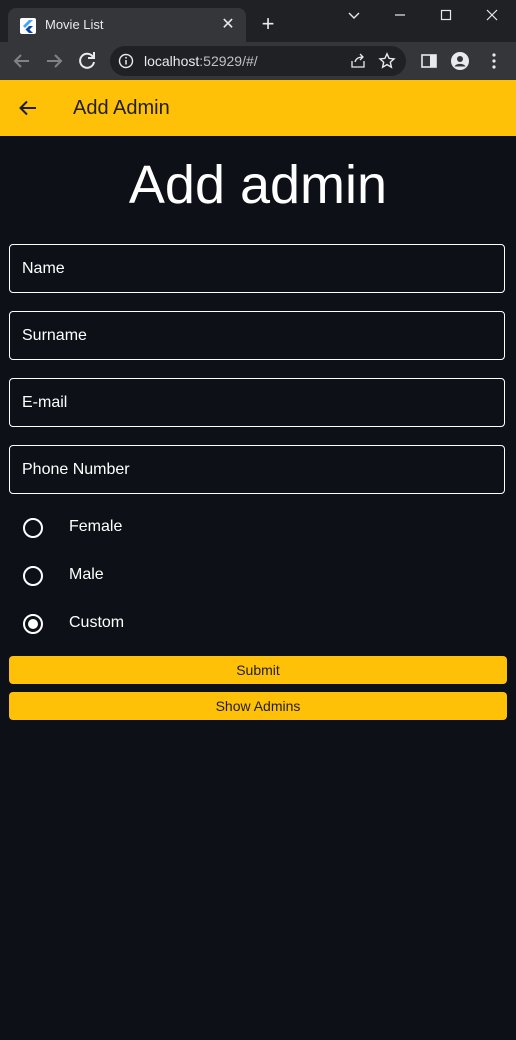 This screenshot has height=1040, width=516. Describe the element at coordinates (45, 402) in the screenshot. I see `email-field-label: E-mail` at that location.